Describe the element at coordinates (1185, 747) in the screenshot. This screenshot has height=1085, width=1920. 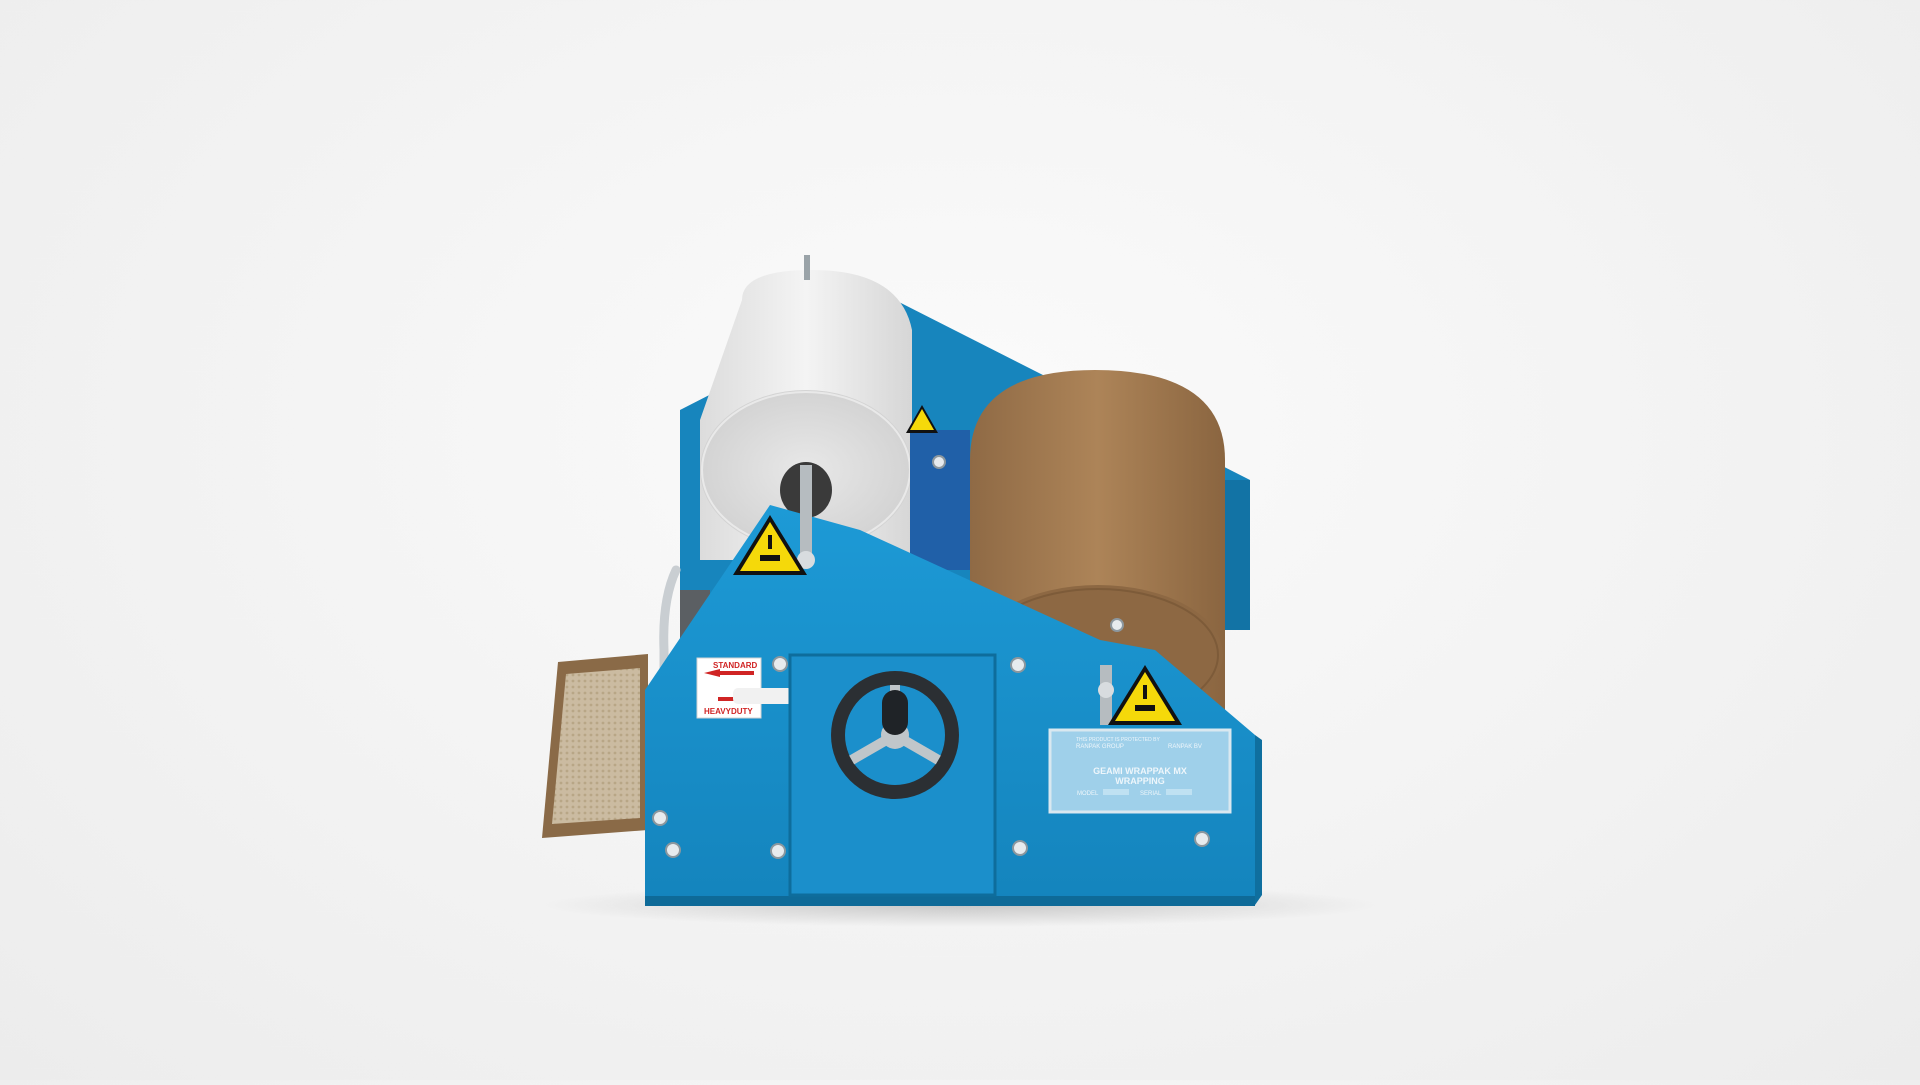
I see `plate-tag-text: RANPAK BV` at that location.